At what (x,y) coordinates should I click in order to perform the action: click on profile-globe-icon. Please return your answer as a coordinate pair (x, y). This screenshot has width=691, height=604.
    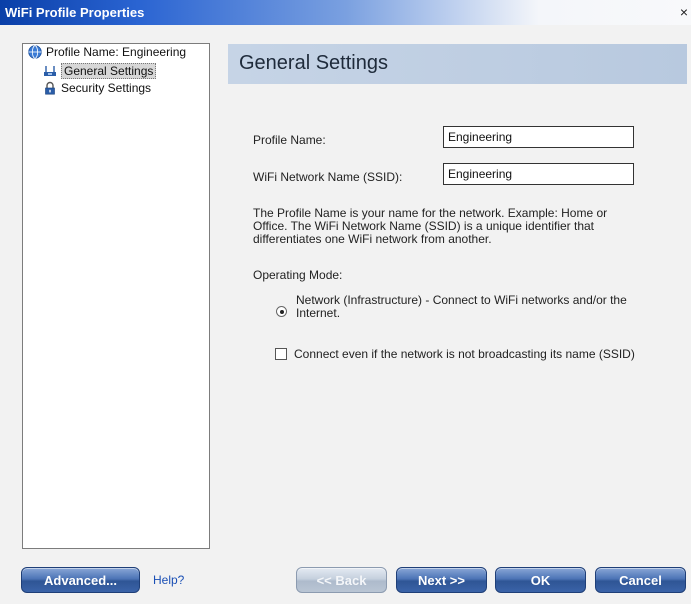
    Looking at the image, I should click on (35, 52).